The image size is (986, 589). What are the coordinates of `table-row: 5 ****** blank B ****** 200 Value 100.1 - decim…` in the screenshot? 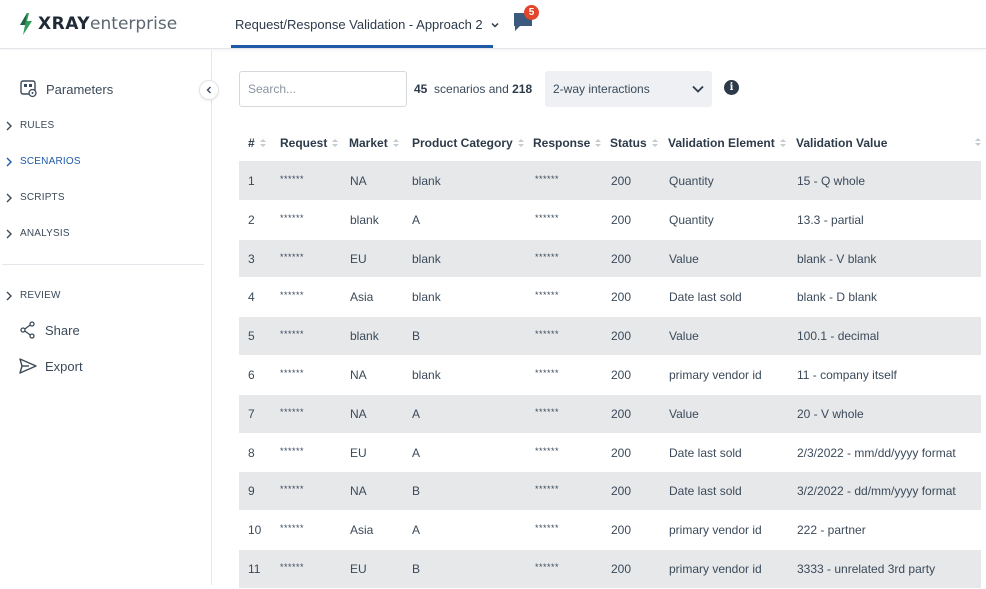 It's located at (610, 336).